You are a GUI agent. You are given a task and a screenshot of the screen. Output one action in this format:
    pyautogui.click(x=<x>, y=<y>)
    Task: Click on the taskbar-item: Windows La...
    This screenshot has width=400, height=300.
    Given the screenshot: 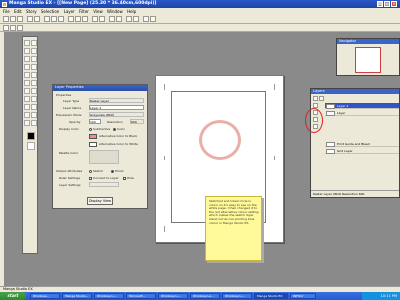 What is the action you would take?
    pyautogui.click(x=205, y=296)
    